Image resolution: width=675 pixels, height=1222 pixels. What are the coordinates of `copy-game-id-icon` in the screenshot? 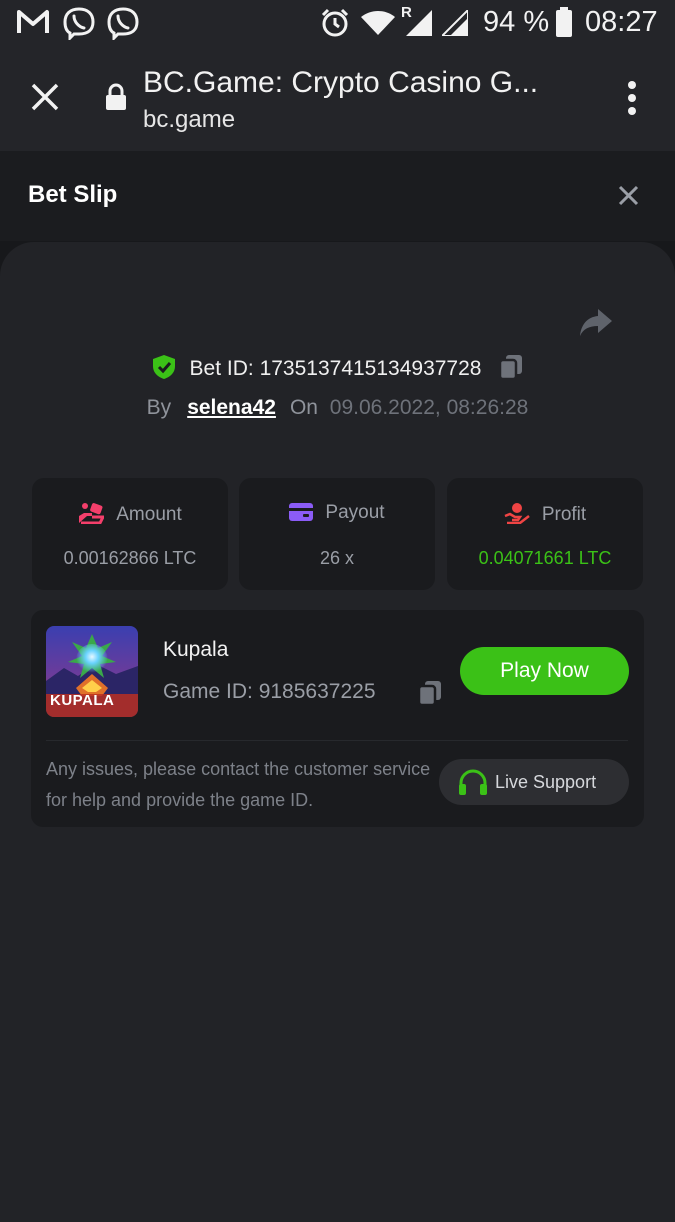 It's located at (430, 693).